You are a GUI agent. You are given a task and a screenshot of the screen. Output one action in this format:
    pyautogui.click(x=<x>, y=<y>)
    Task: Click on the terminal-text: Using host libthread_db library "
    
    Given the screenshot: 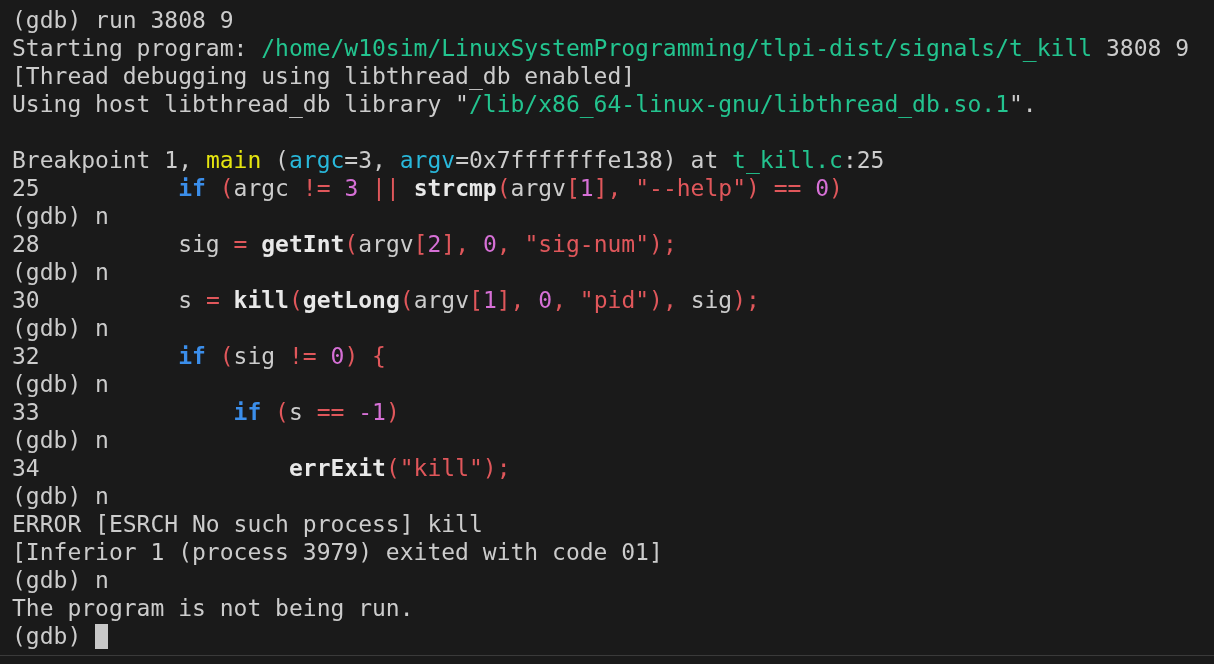 What is the action you would take?
    pyautogui.click(x=240, y=104)
    